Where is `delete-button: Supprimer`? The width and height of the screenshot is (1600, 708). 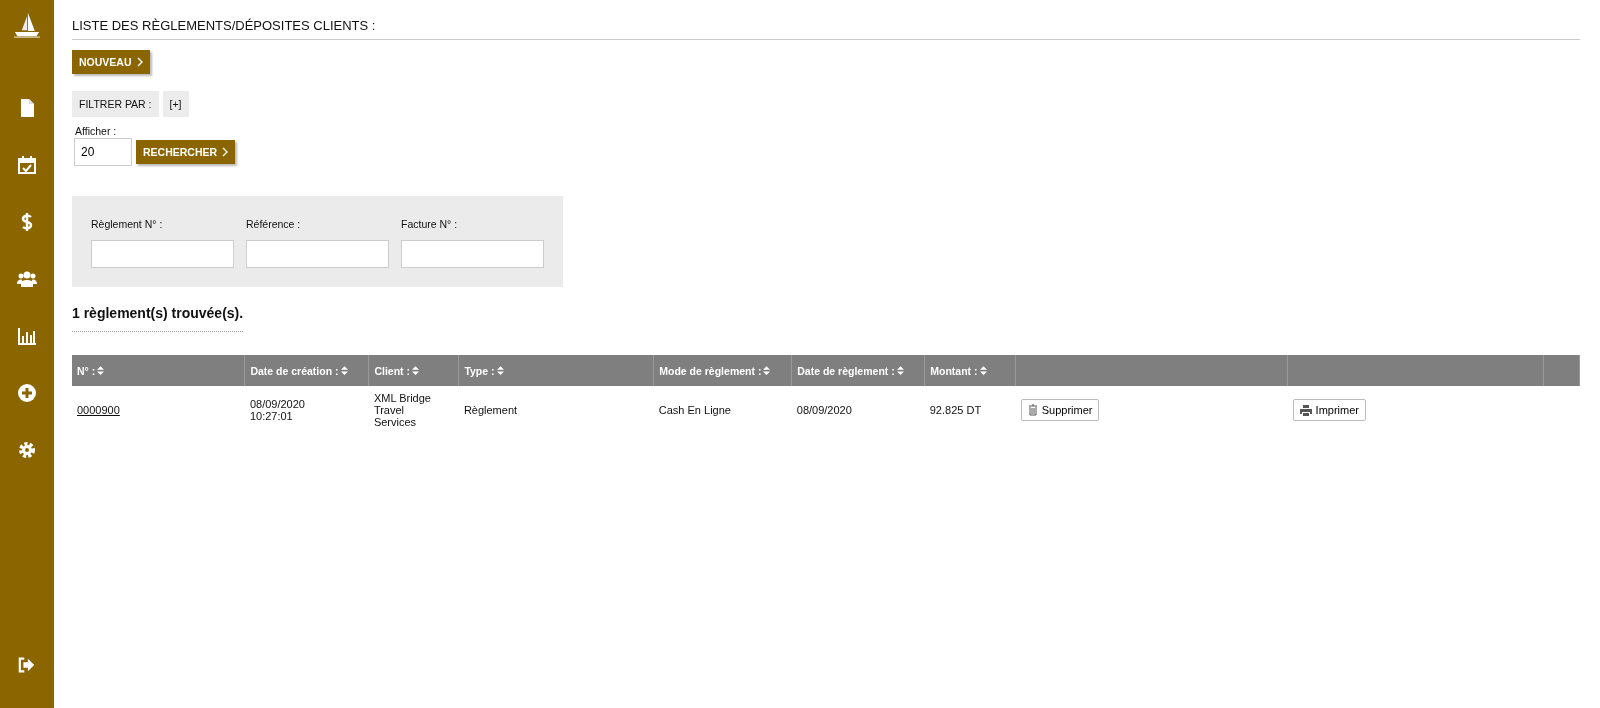
delete-button: Supprimer is located at coordinates (1060, 410).